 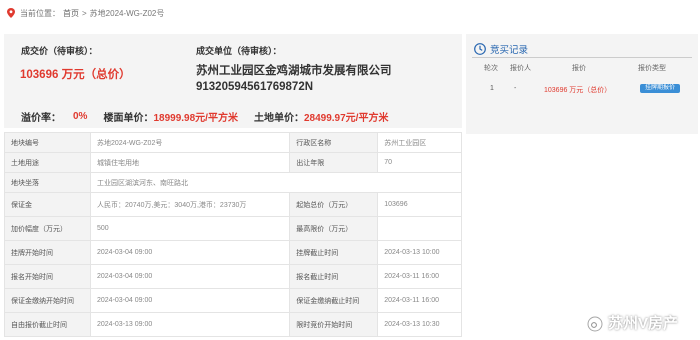 I want to click on detail-key: 最高限价（万元）, so click(x=334, y=228).